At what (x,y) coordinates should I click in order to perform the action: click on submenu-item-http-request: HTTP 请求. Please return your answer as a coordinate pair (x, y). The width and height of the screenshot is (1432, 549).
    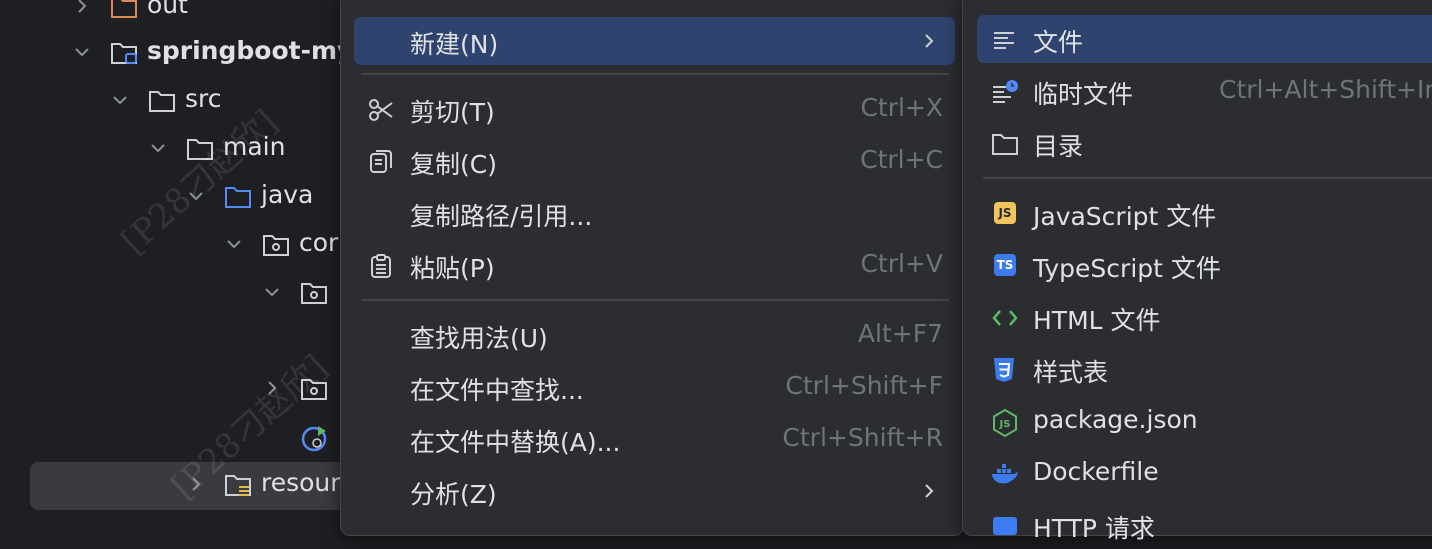
    Looking at the image, I should click on (1204, 525).